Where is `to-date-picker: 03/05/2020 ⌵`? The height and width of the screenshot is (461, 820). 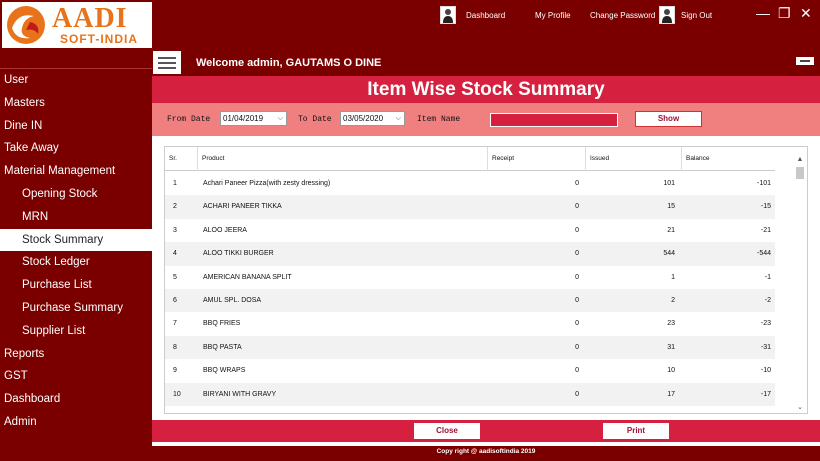 to-date-picker: 03/05/2020 ⌵ is located at coordinates (372, 118).